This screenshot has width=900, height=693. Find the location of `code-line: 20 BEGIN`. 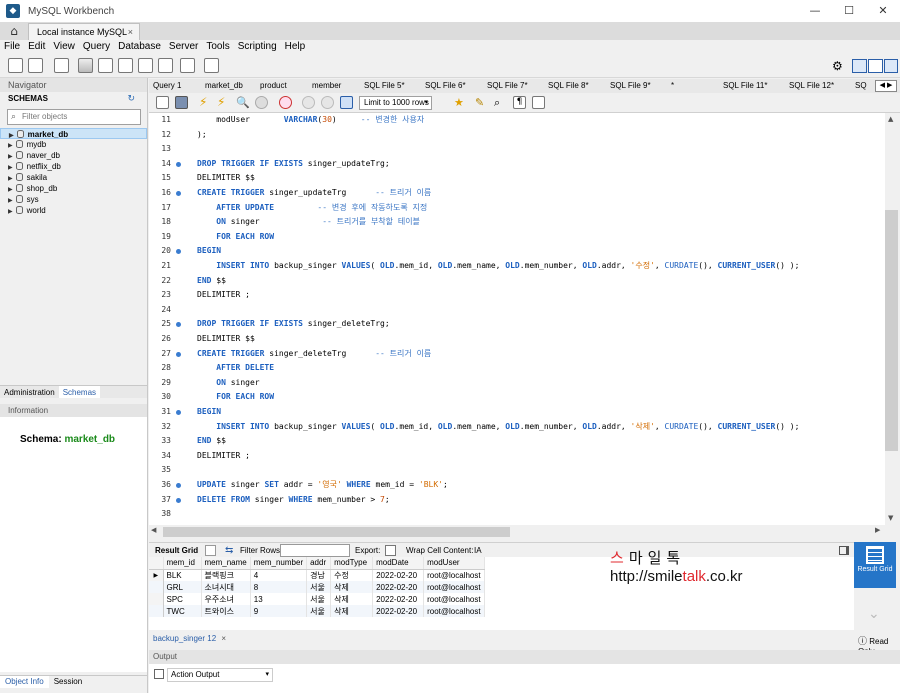

code-line: 20 BEGIN is located at coordinates (517, 251).